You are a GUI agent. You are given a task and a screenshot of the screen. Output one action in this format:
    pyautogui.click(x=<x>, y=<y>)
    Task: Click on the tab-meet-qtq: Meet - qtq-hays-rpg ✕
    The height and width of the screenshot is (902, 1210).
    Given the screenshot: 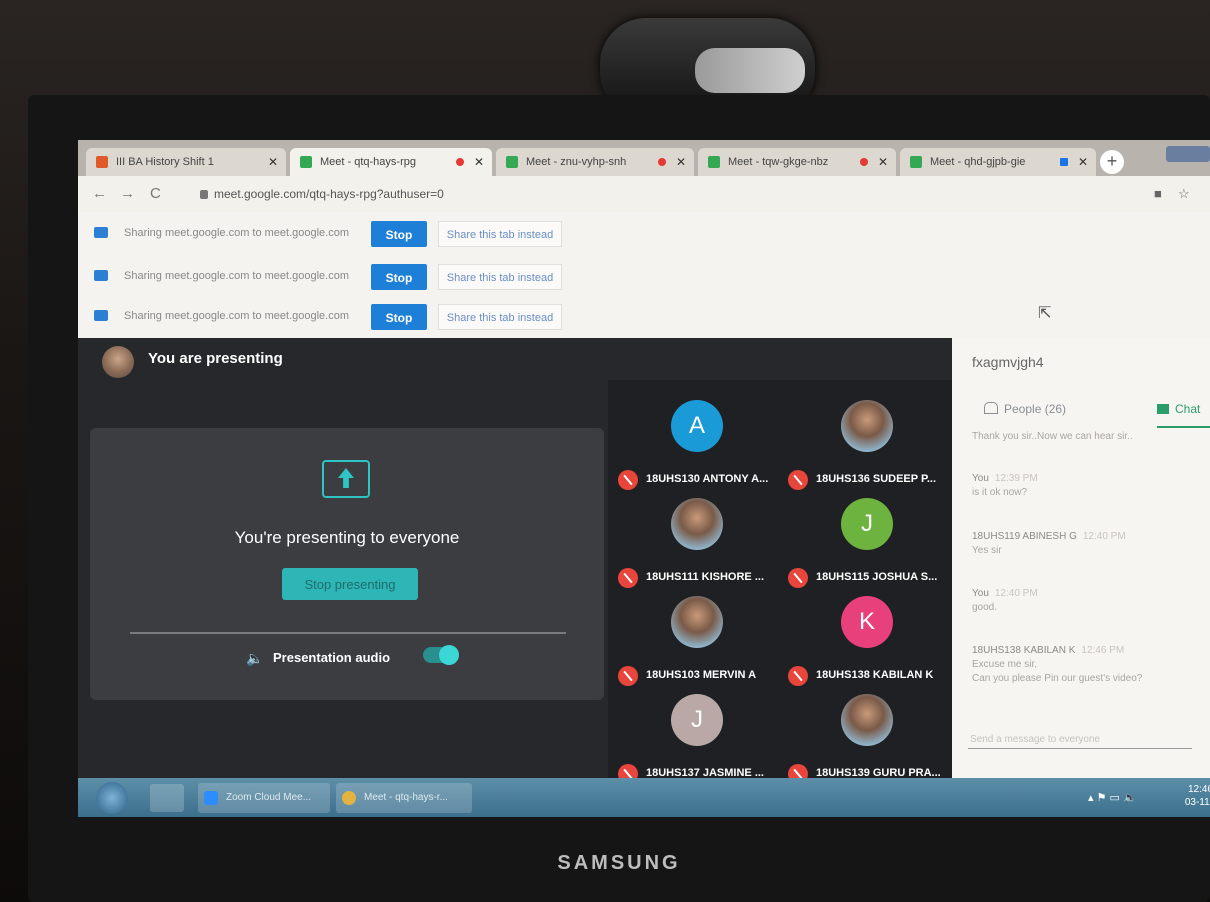 What is the action you would take?
    pyautogui.click(x=391, y=162)
    